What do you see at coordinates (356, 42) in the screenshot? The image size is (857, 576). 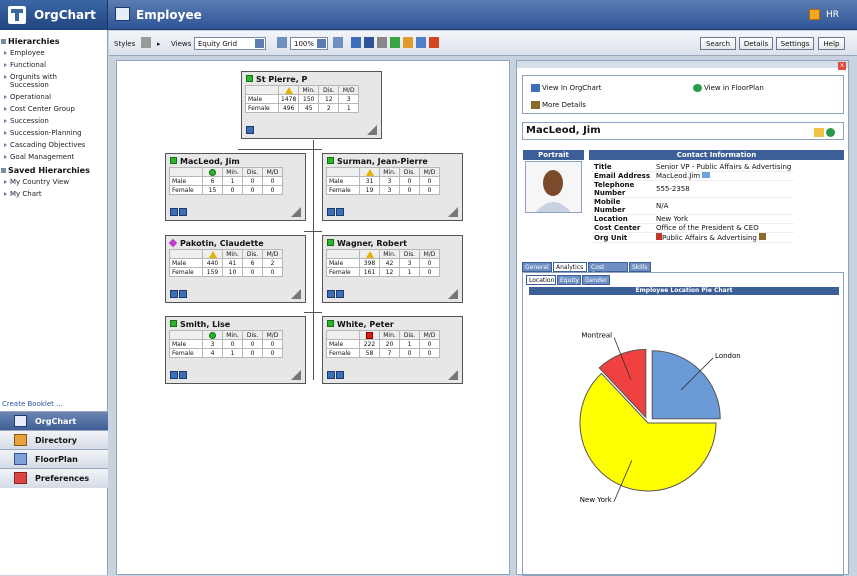 I see `layout-icon` at bounding box center [356, 42].